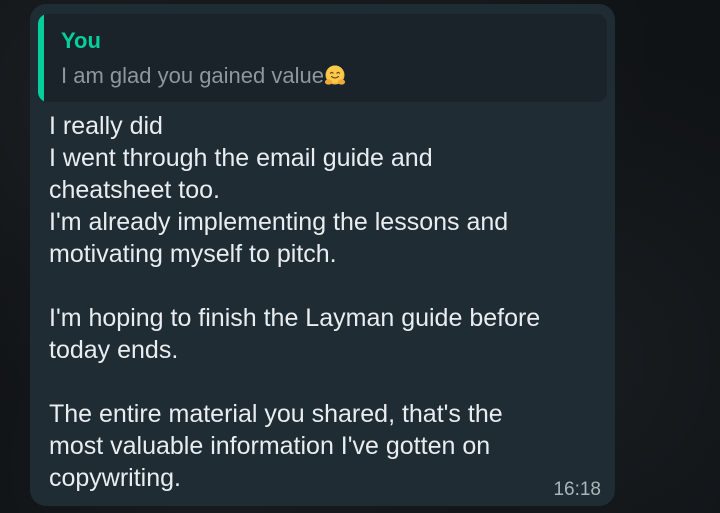 Image resolution: width=720 pixels, height=513 pixels. Describe the element at coordinates (134, 190) in the screenshot. I see `message-line: cheatsheet too.` at that location.